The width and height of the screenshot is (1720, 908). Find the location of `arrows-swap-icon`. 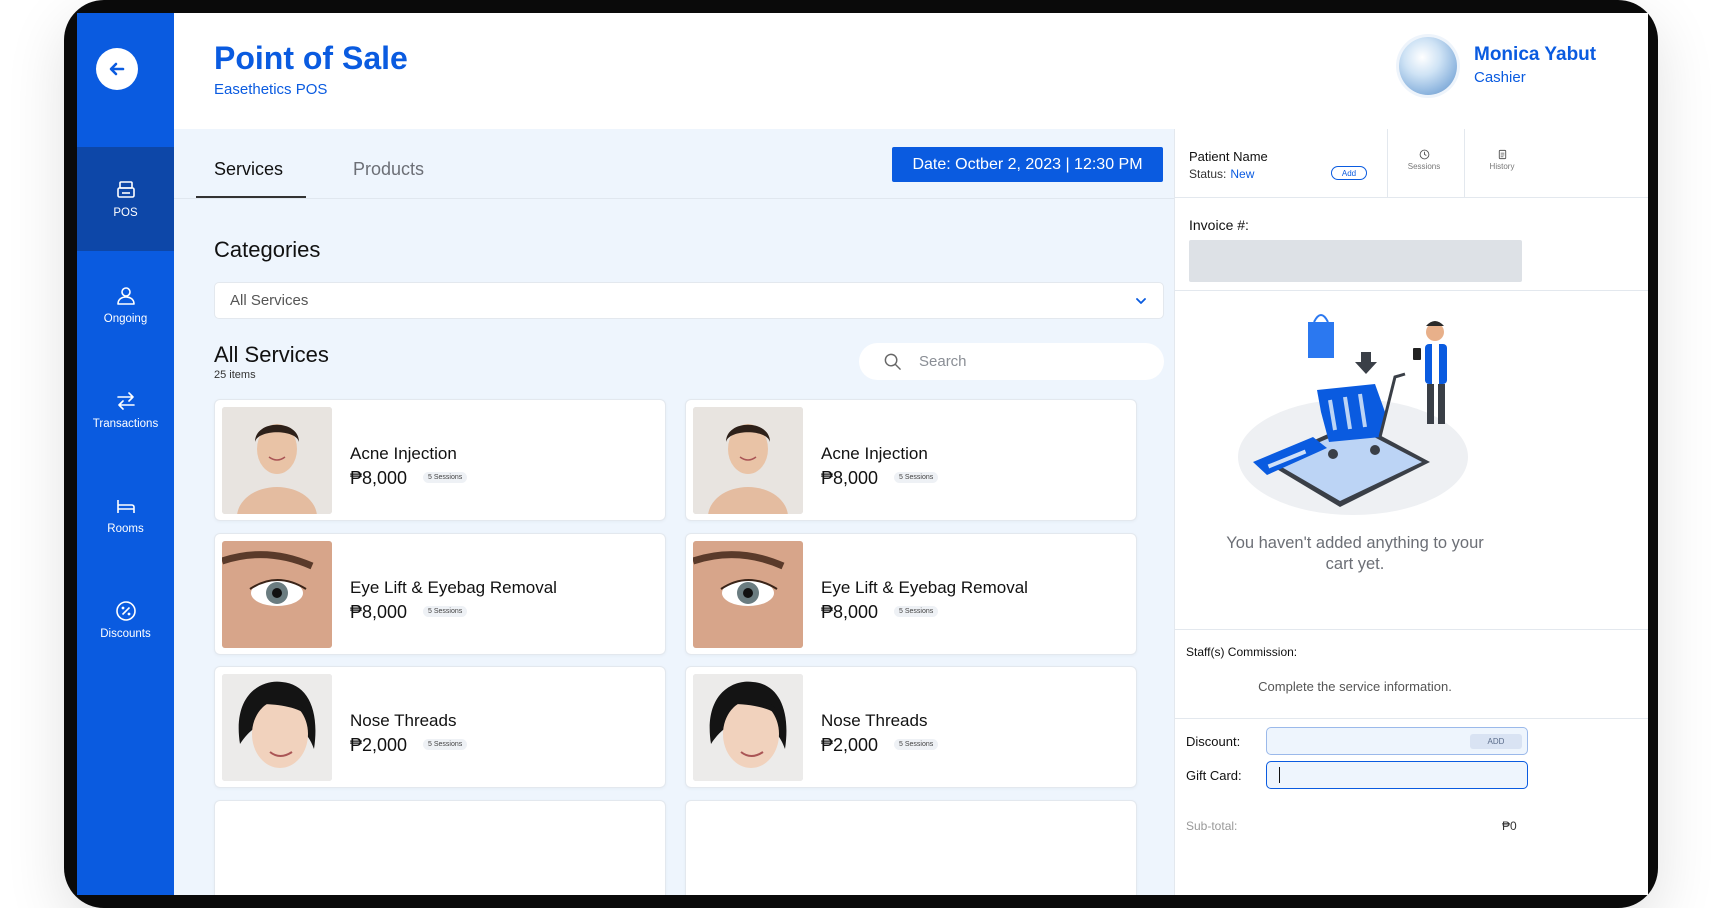

arrows-swap-icon is located at coordinates (125, 401).